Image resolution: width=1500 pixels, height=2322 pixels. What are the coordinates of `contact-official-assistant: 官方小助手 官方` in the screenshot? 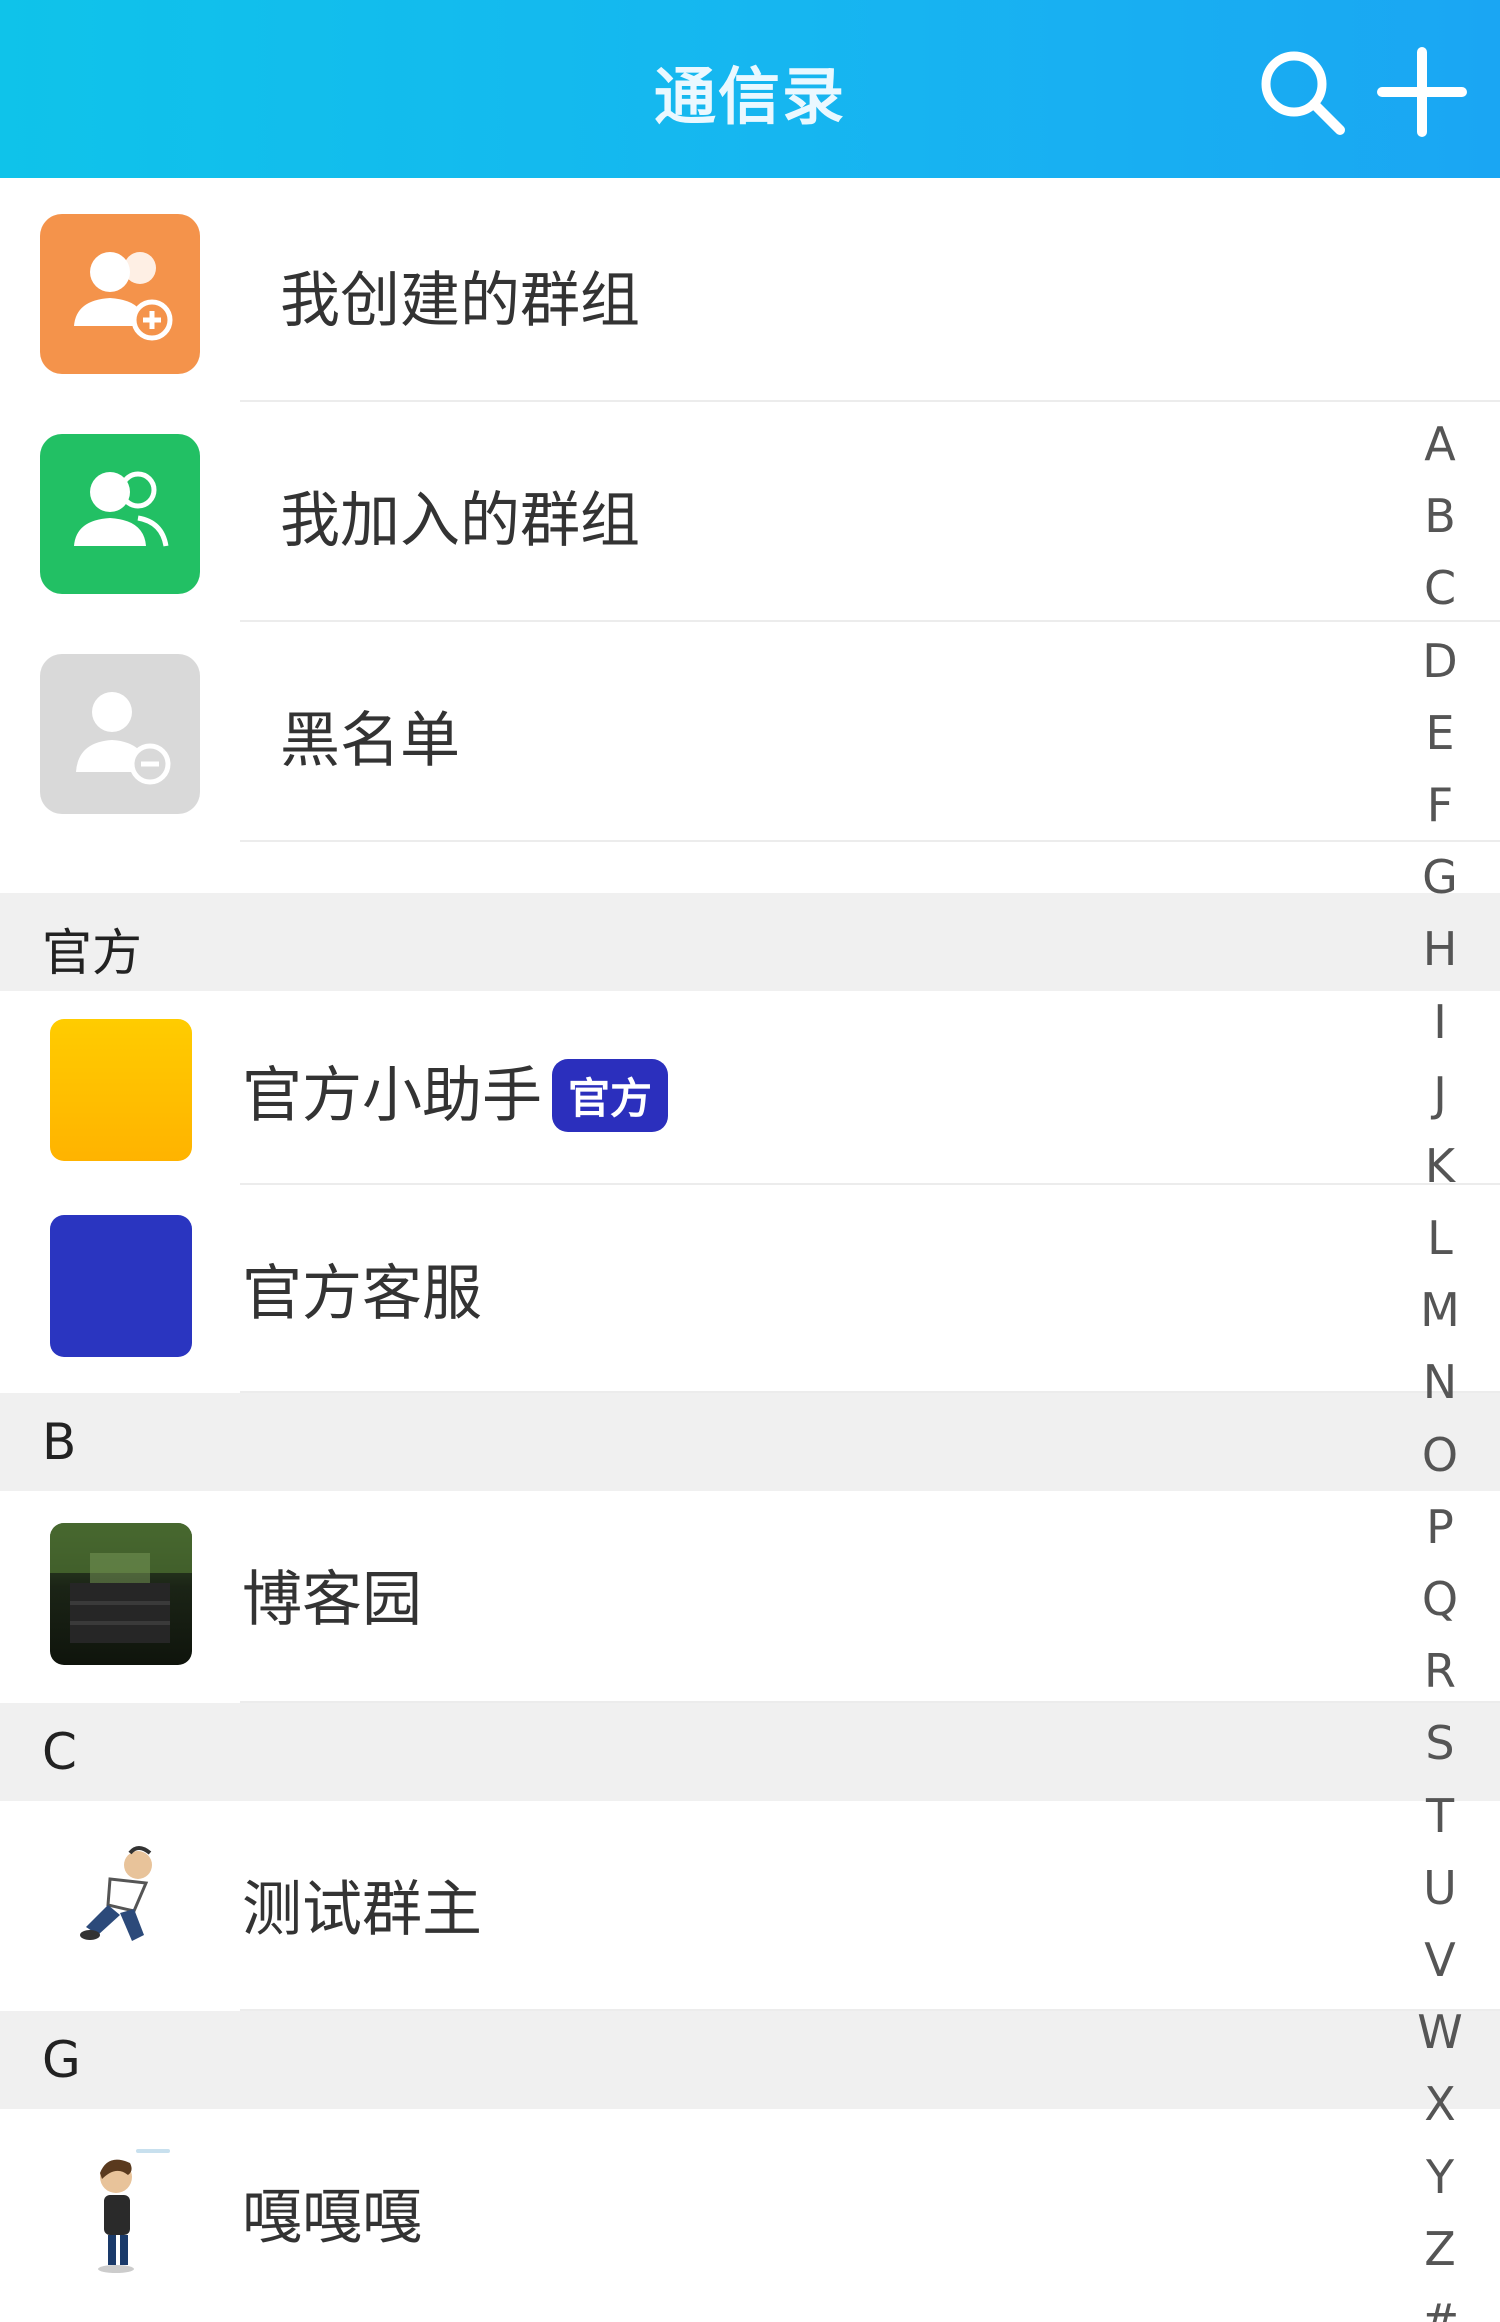 It's located at (750, 1088).